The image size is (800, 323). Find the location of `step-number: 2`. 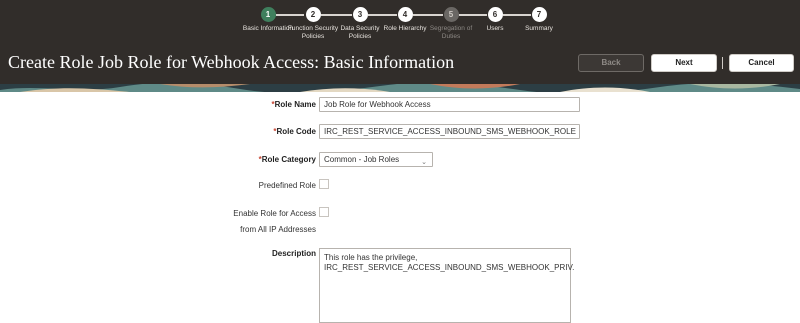

step-number: 2 is located at coordinates (313, 14).